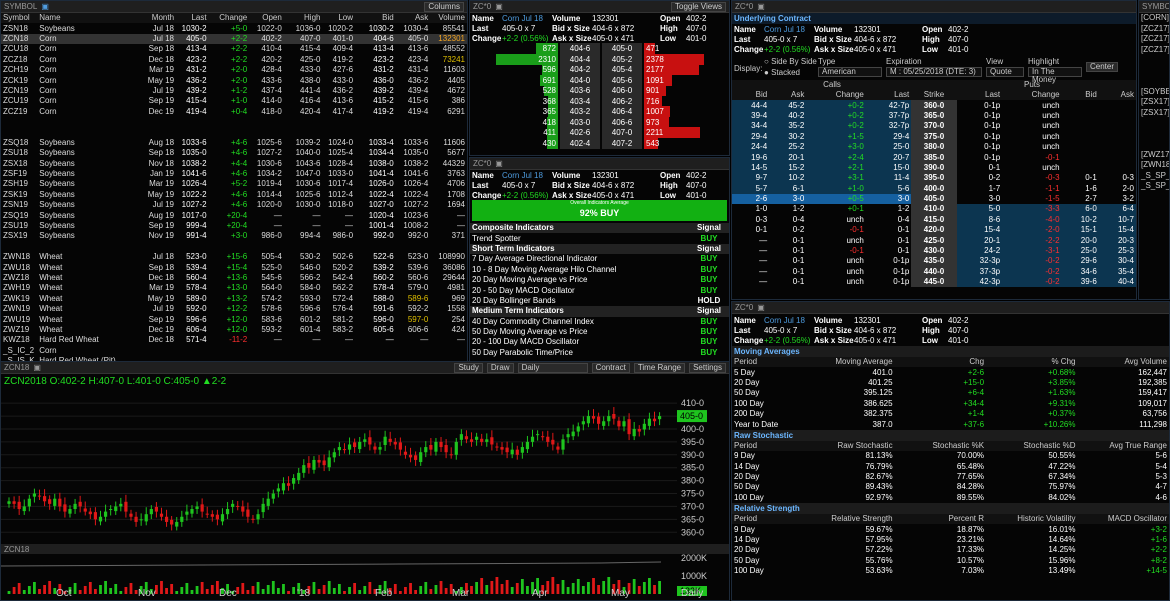 The image size is (1170, 601). What do you see at coordinates (934, 220) in the screenshot?
I see `option-row: 0-3 0-4 unch 0-4 415-0 8-6 -4-0 10-2 10-7` at bounding box center [934, 220].